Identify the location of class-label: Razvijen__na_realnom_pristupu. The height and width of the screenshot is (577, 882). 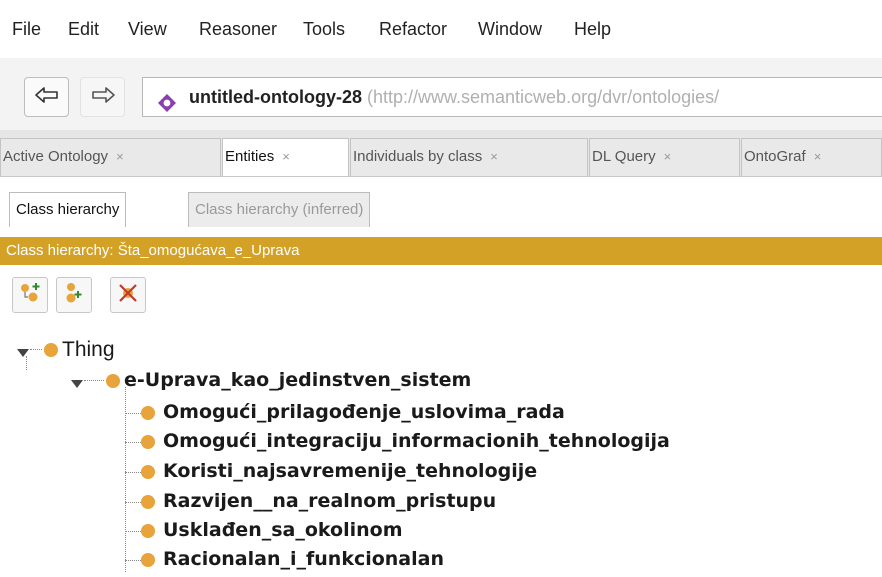
(330, 501).